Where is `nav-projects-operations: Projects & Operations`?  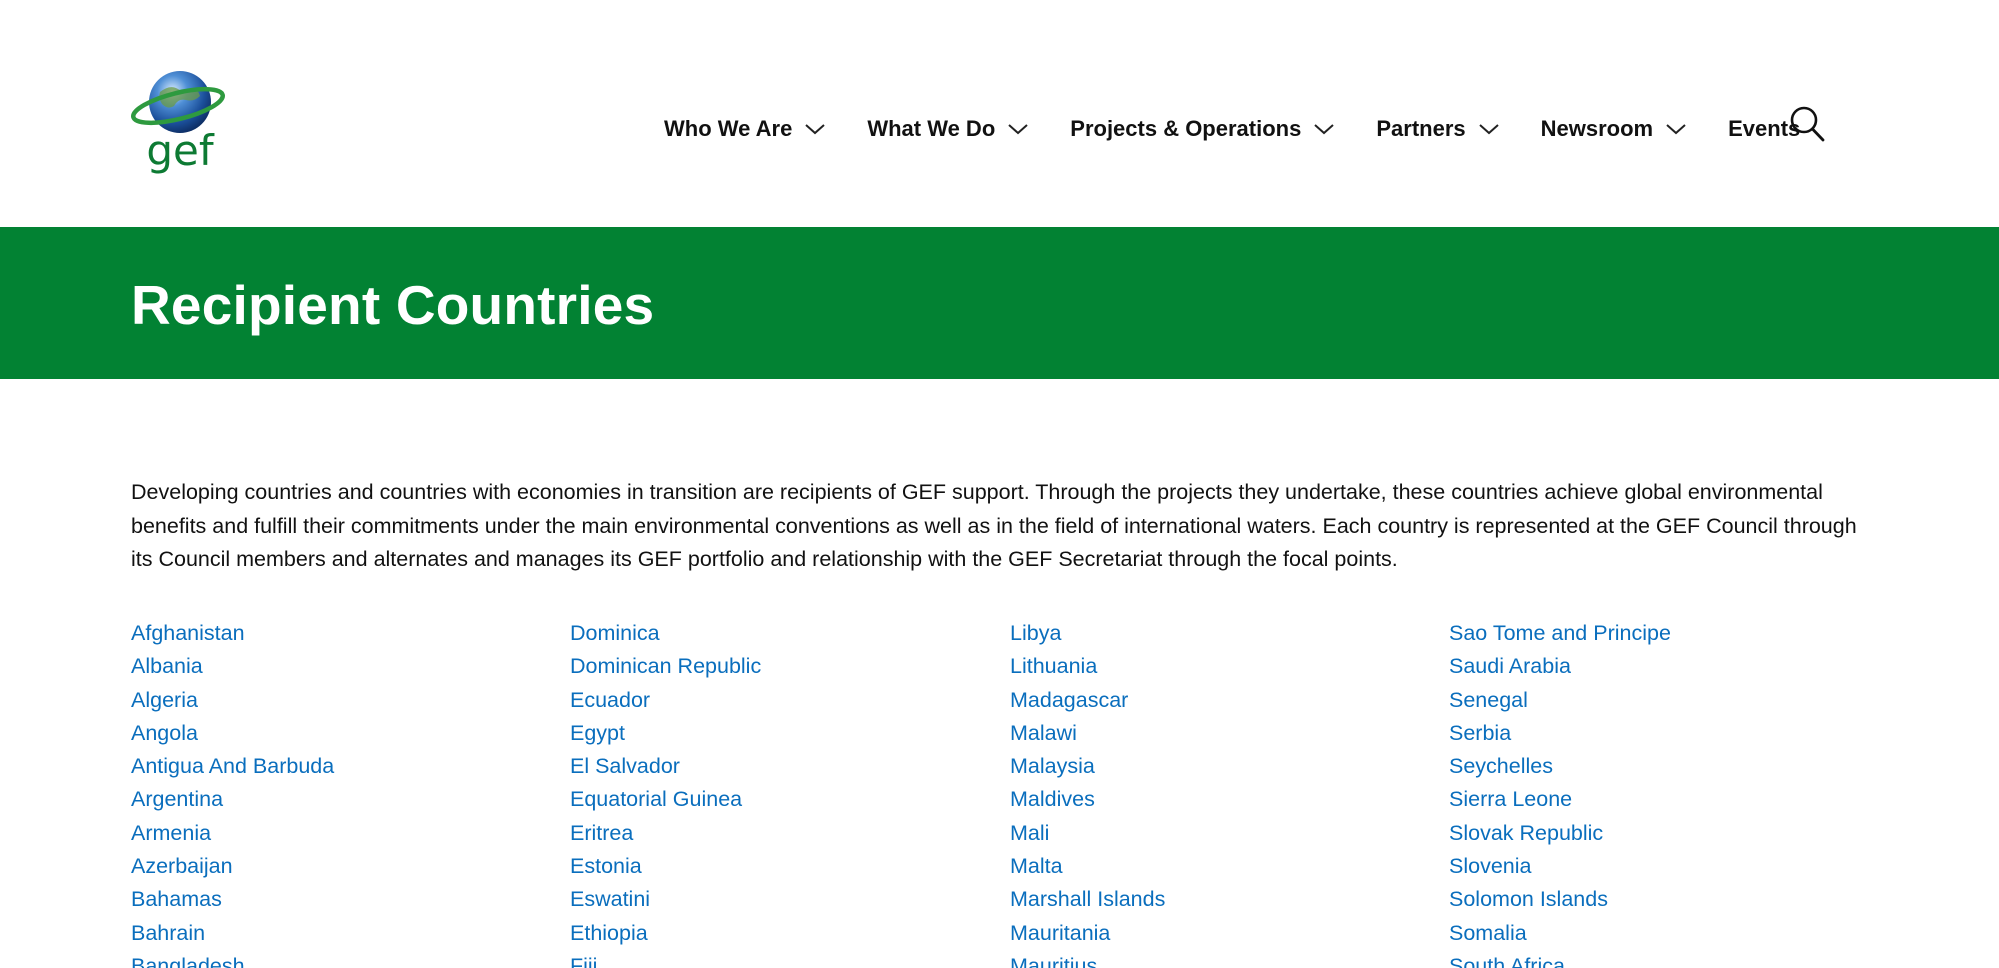 nav-projects-operations: Projects & Operations is located at coordinates (1202, 129).